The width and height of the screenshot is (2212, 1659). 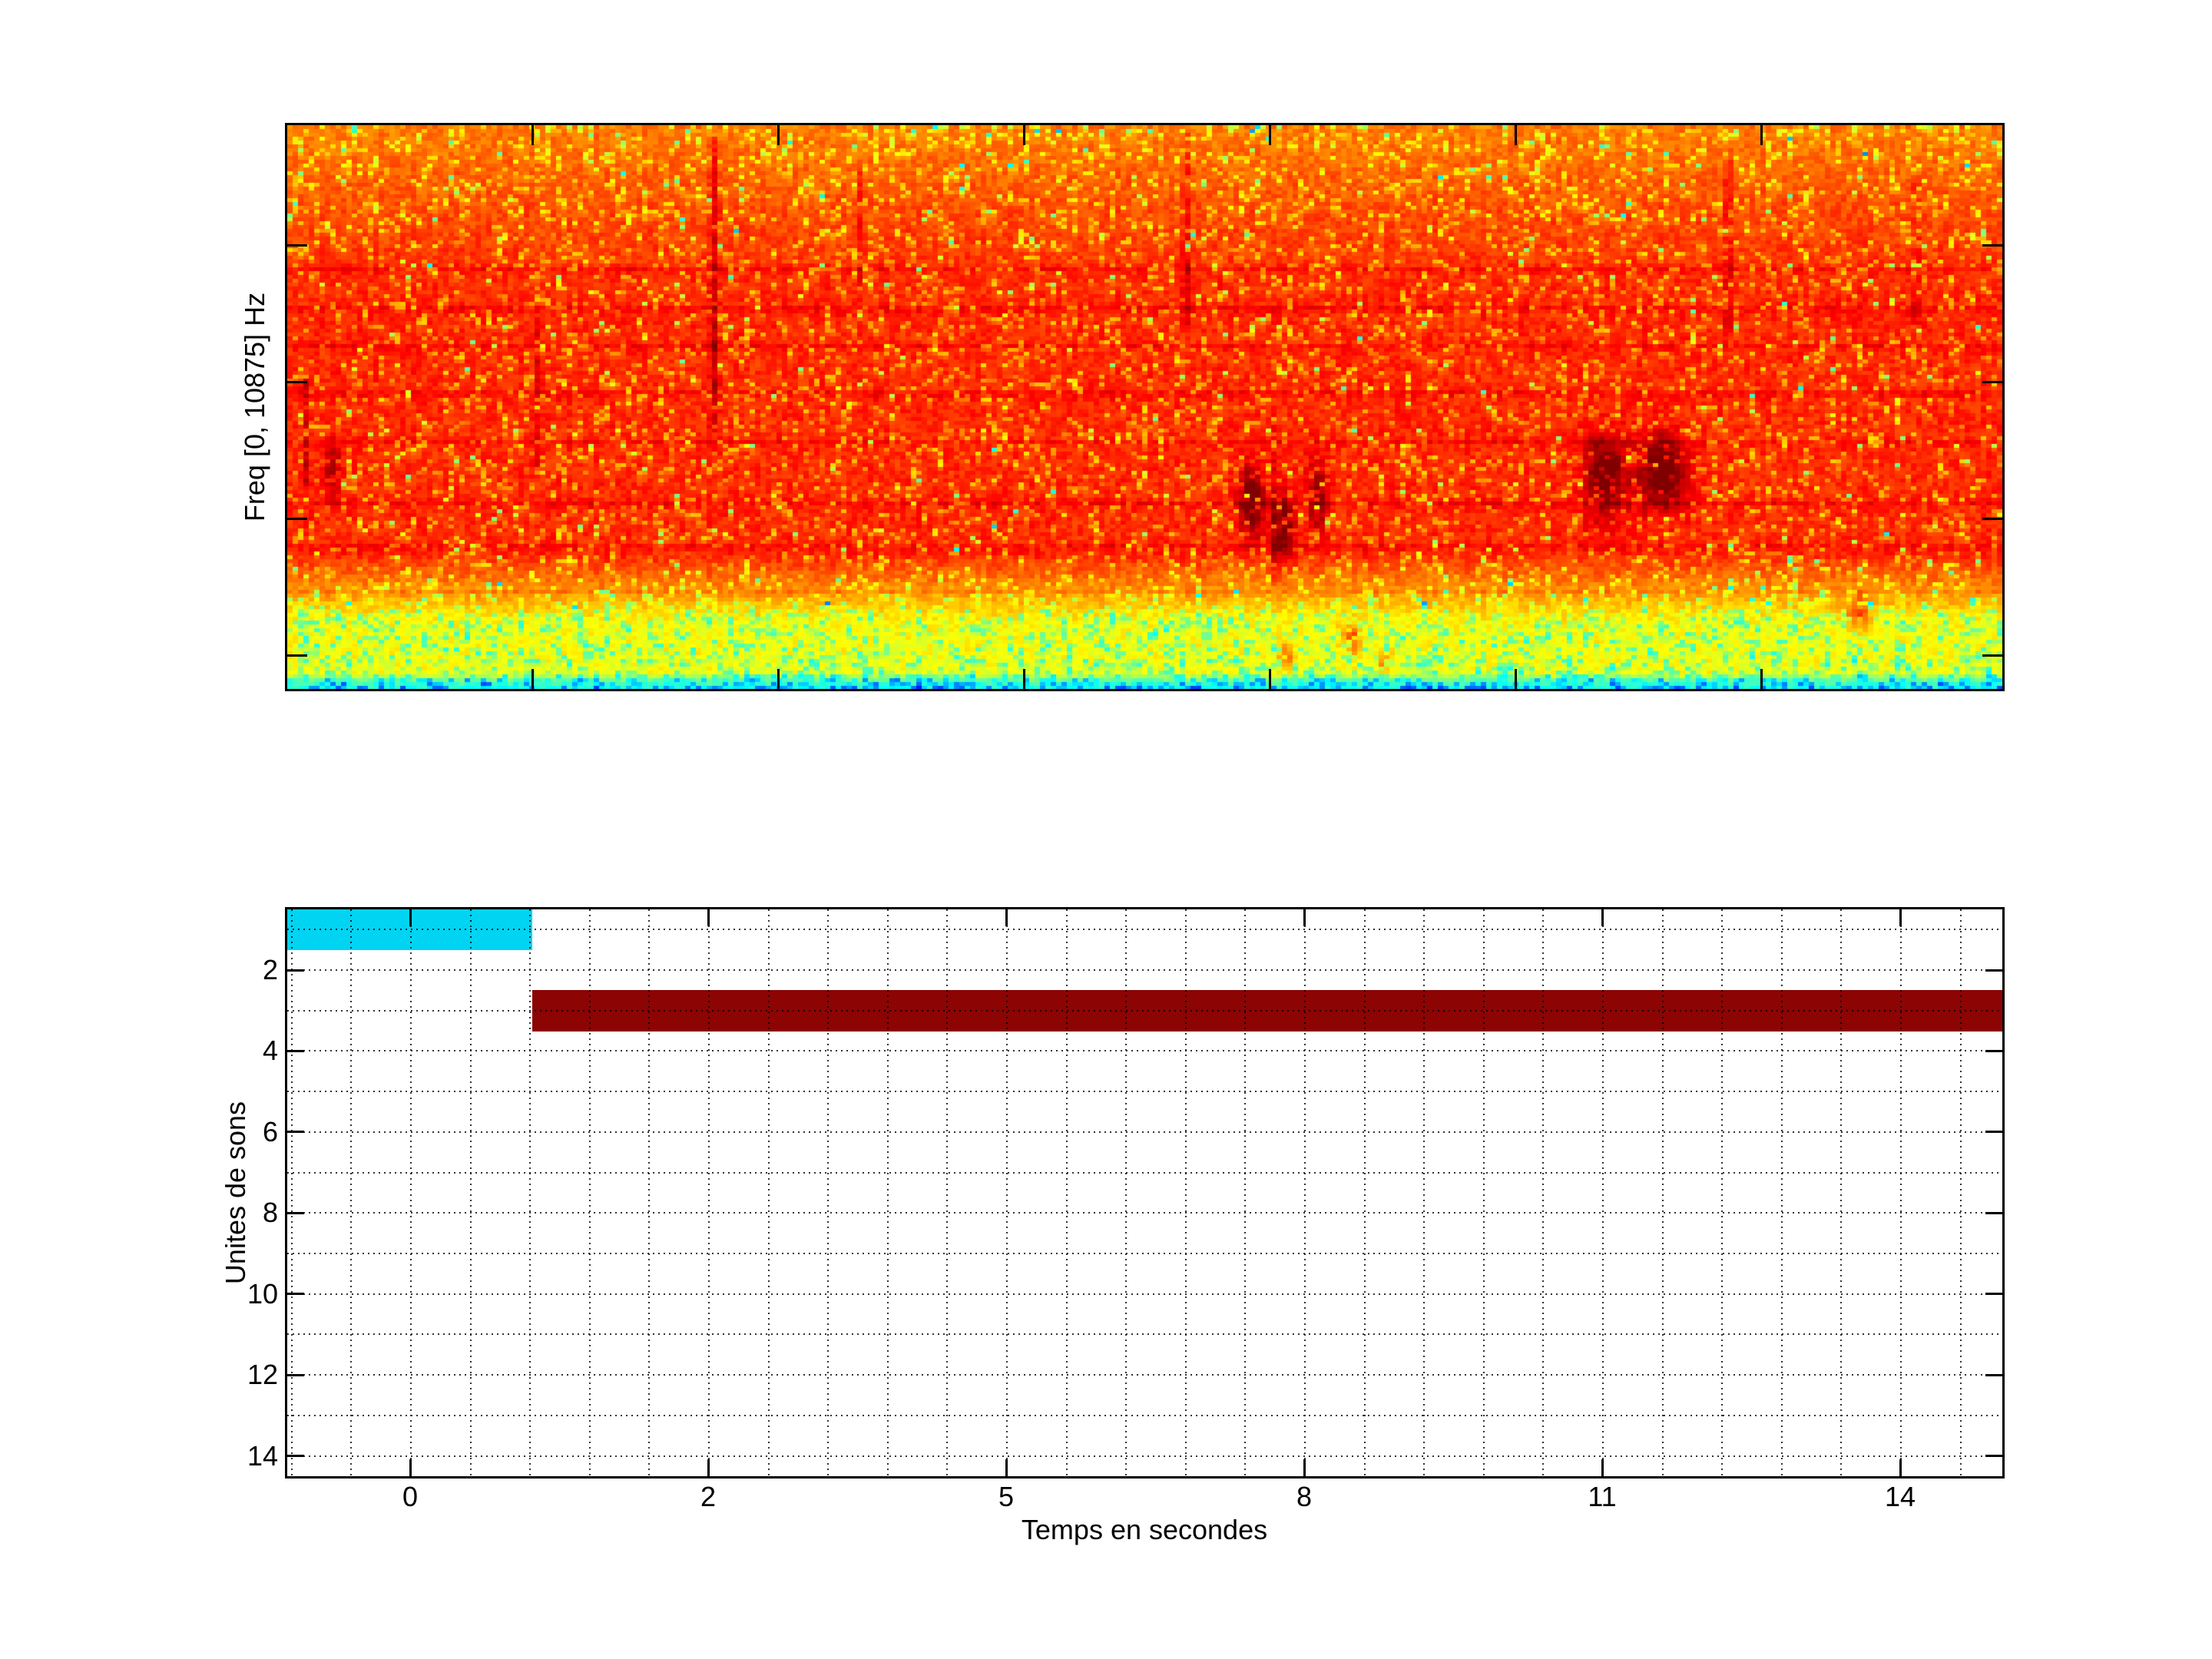 I want to click on x-tick-label: 2, so click(x=708, y=1497).